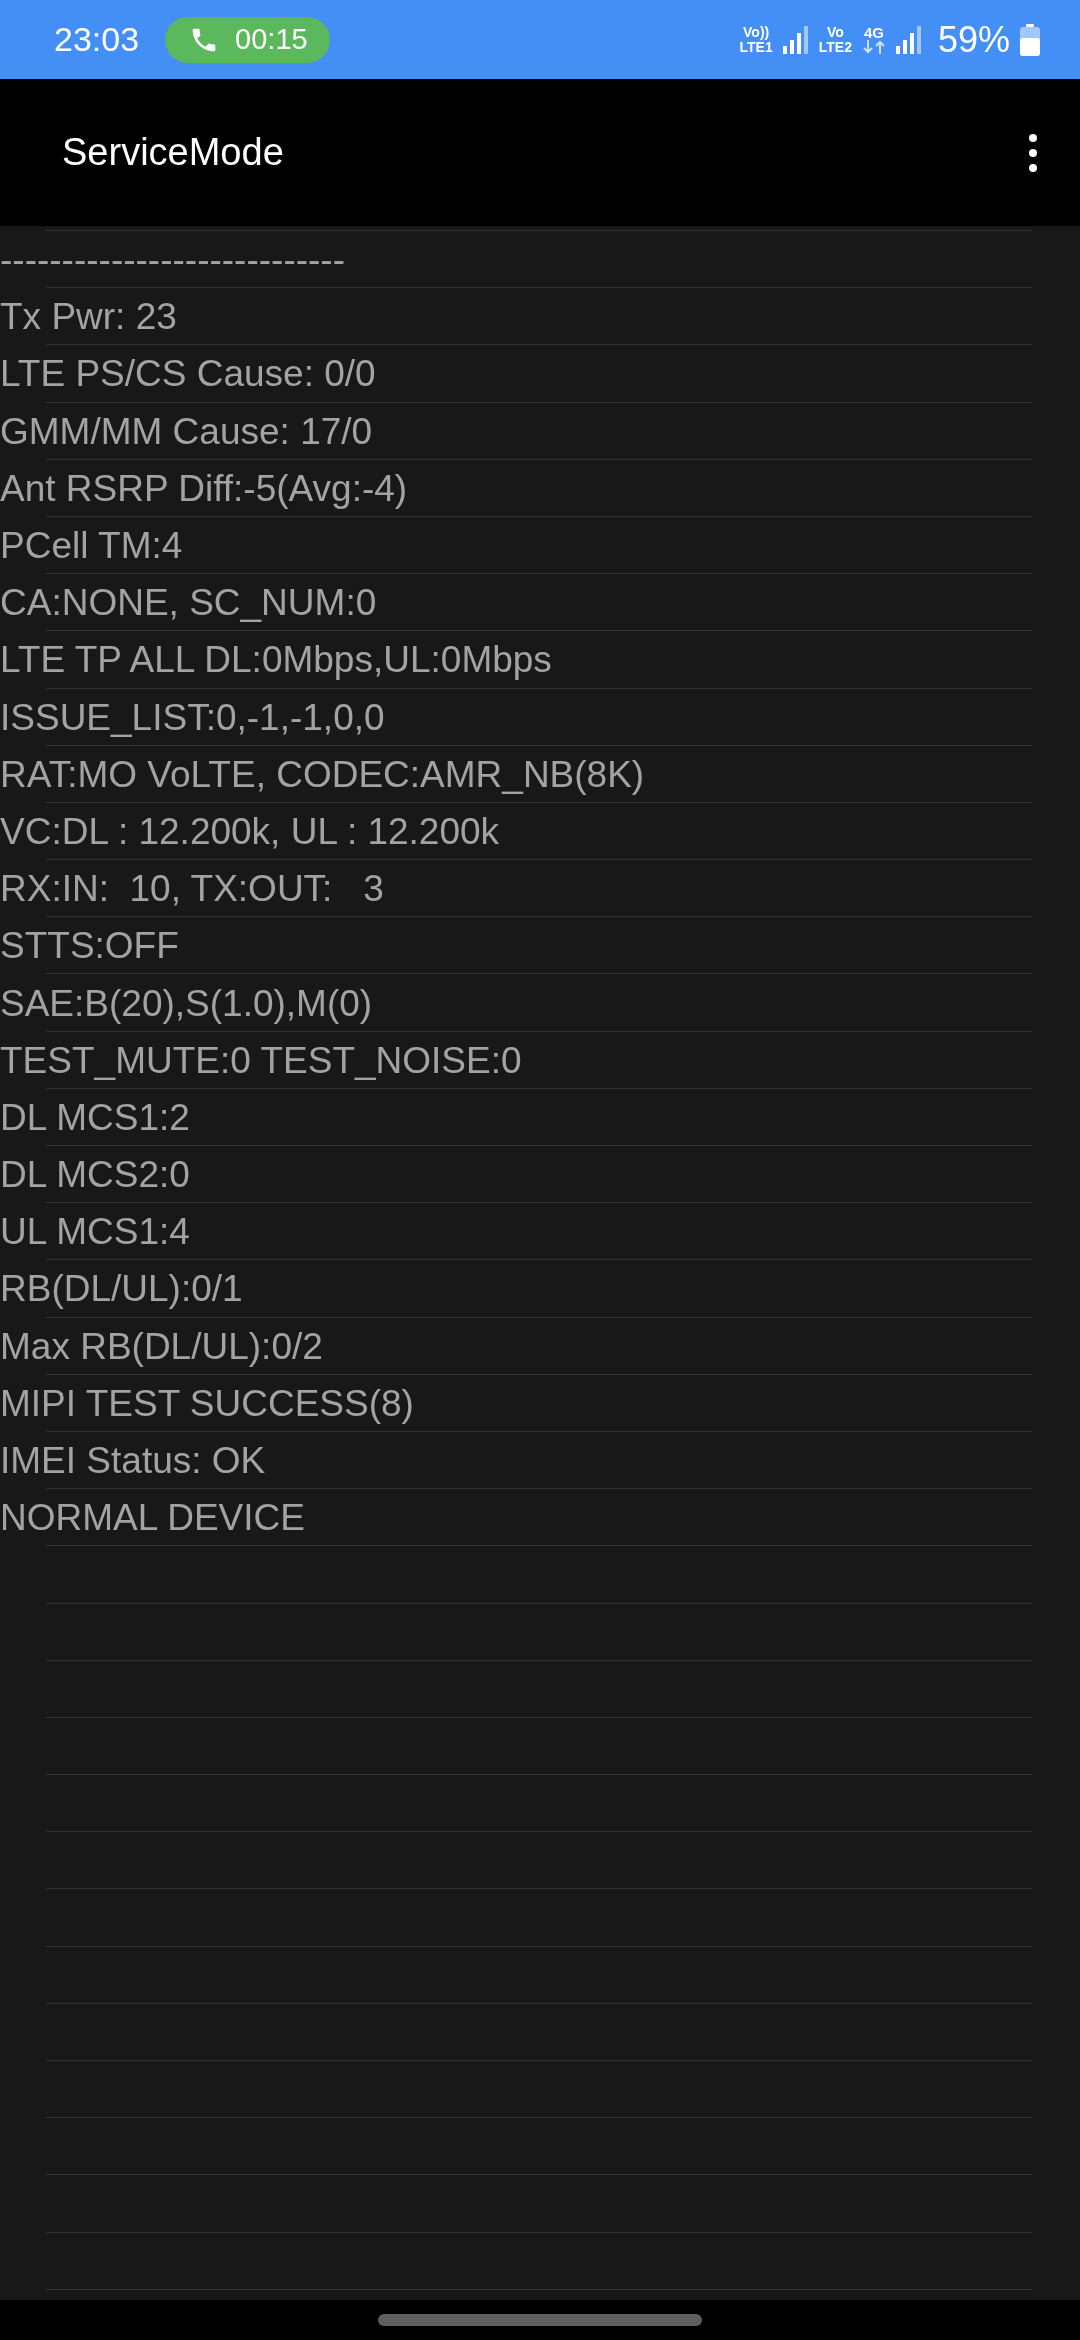  Describe the element at coordinates (152, 1518) in the screenshot. I see `info-line: NORMAL DEVICE` at that location.